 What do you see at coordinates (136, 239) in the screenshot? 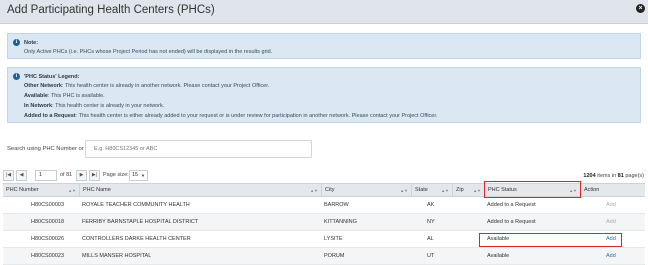
I see `cell-phc-name: CONTROLLERS DARKE HEALTH CENTER` at bounding box center [136, 239].